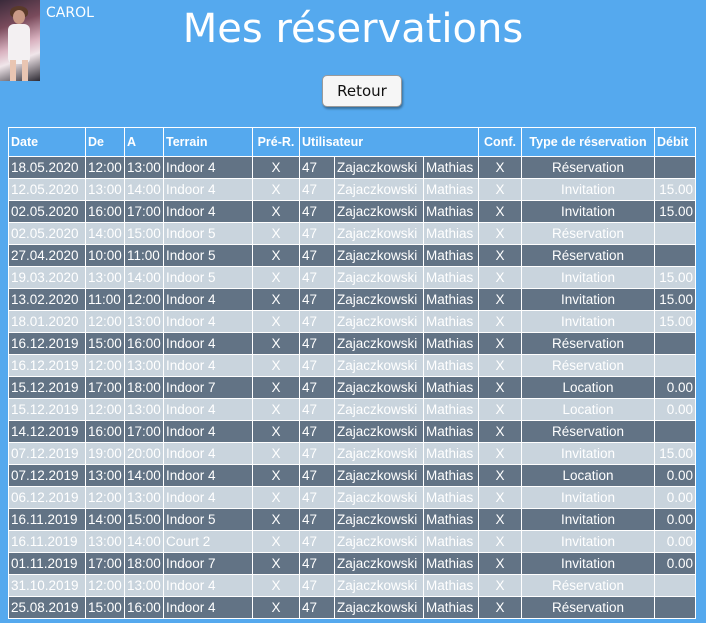 This screenshot has width=706, height=623. Describe the element at coordinates (588, 142) in the screenshot. I see `header-reservation-type: Type de réservation` at that location.